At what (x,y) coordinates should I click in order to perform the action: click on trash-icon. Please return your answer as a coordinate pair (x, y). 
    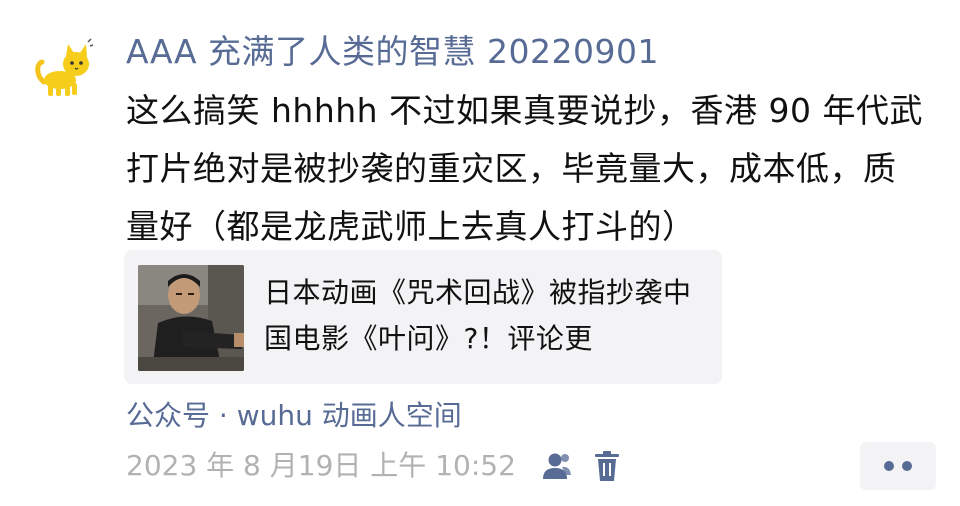
    Looking at the image, I should click on (607, 466).